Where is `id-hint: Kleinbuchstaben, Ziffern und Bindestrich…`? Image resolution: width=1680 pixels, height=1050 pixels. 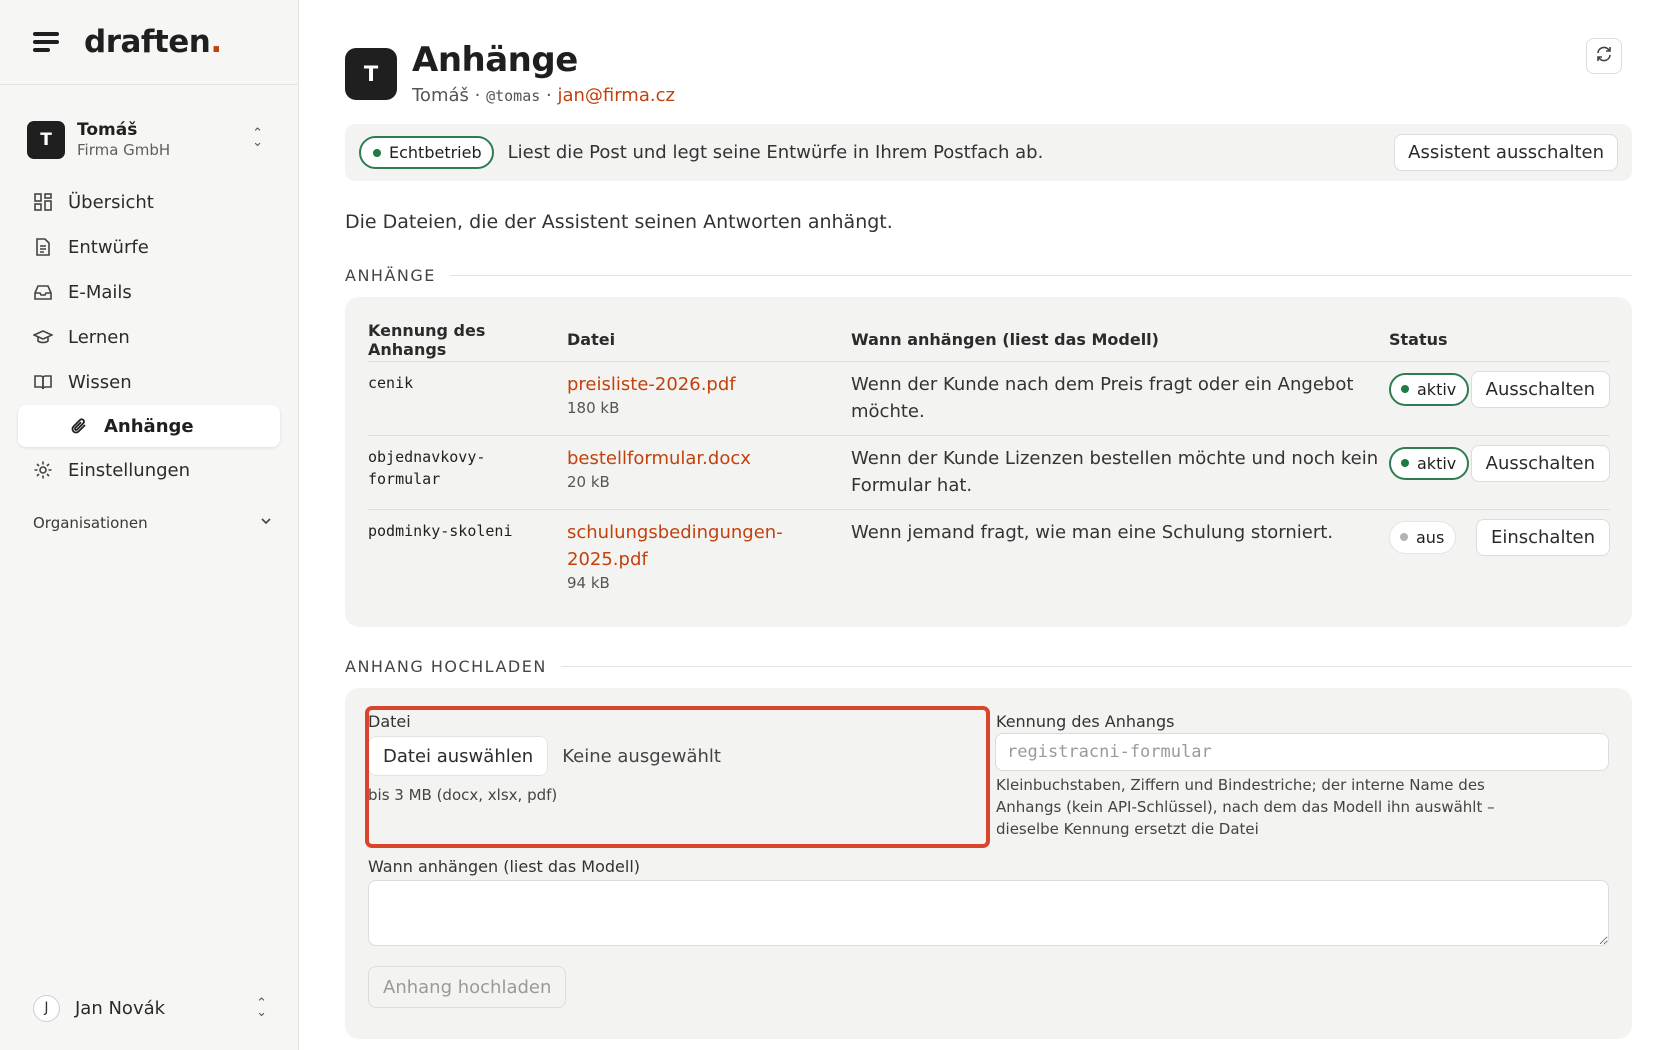
id-hint: Kleinbuchstaben, Ziffern und Bindestrich… is located at coordinates (1245, 807).